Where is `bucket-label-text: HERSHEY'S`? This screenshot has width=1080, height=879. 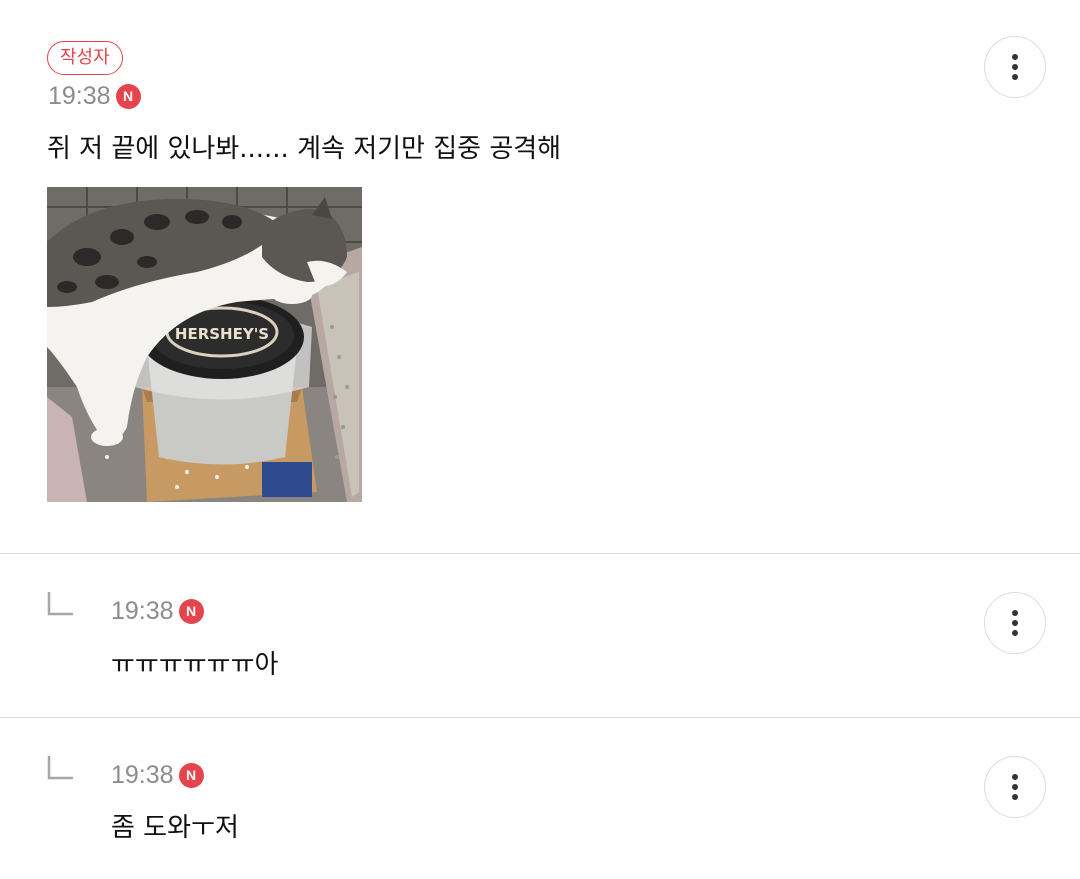 bucket-label-text: HERSHEY'S is located at coordinates (222, 334).